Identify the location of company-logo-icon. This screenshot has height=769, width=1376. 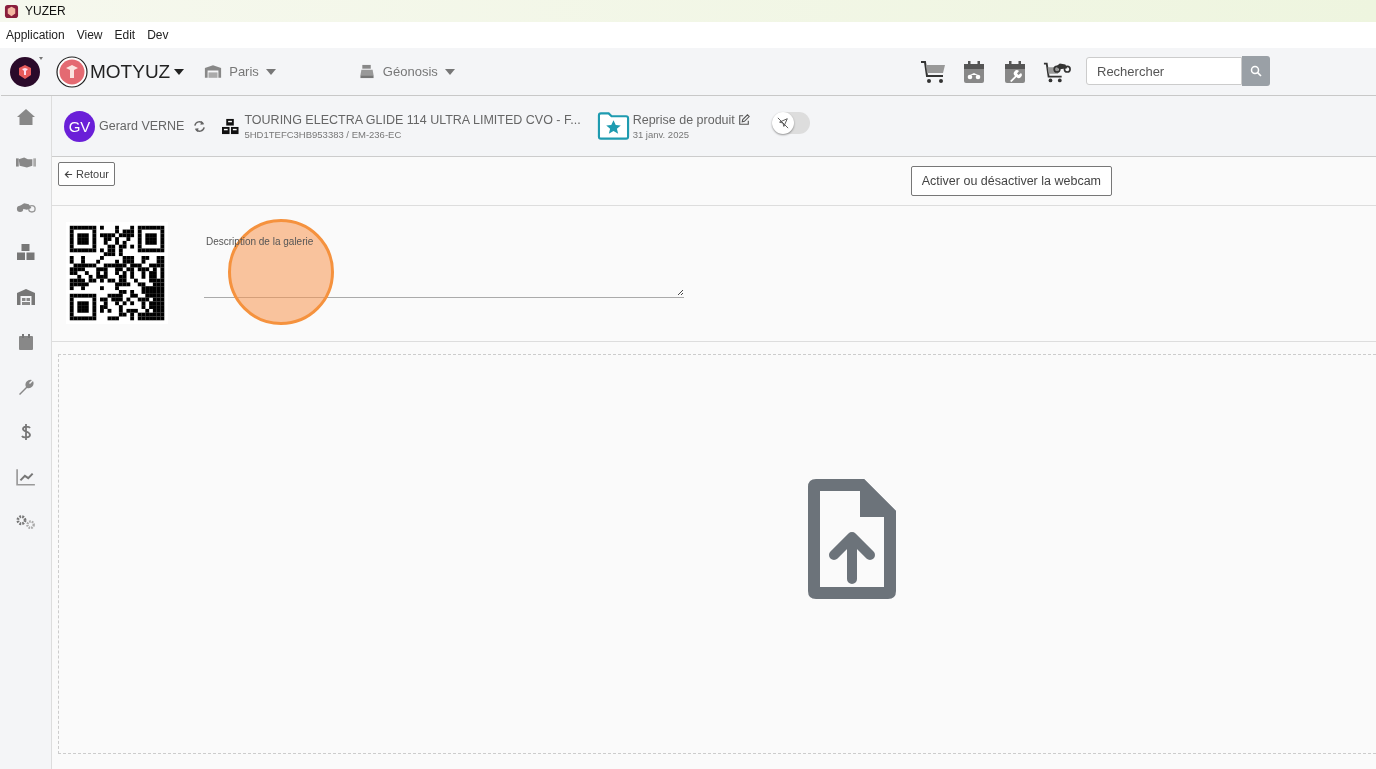
(72, 71).